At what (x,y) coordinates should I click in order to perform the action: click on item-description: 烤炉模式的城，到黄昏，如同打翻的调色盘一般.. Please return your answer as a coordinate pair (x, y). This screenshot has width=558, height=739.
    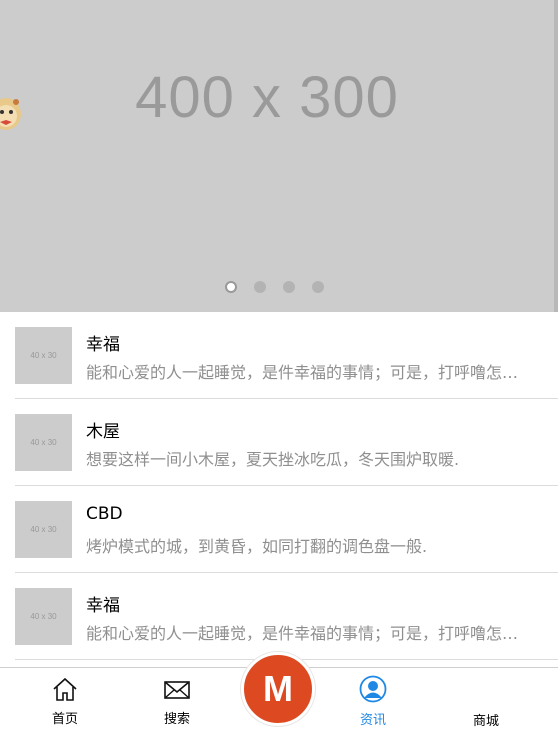
    Looking at the image, I should click on (257, 546).